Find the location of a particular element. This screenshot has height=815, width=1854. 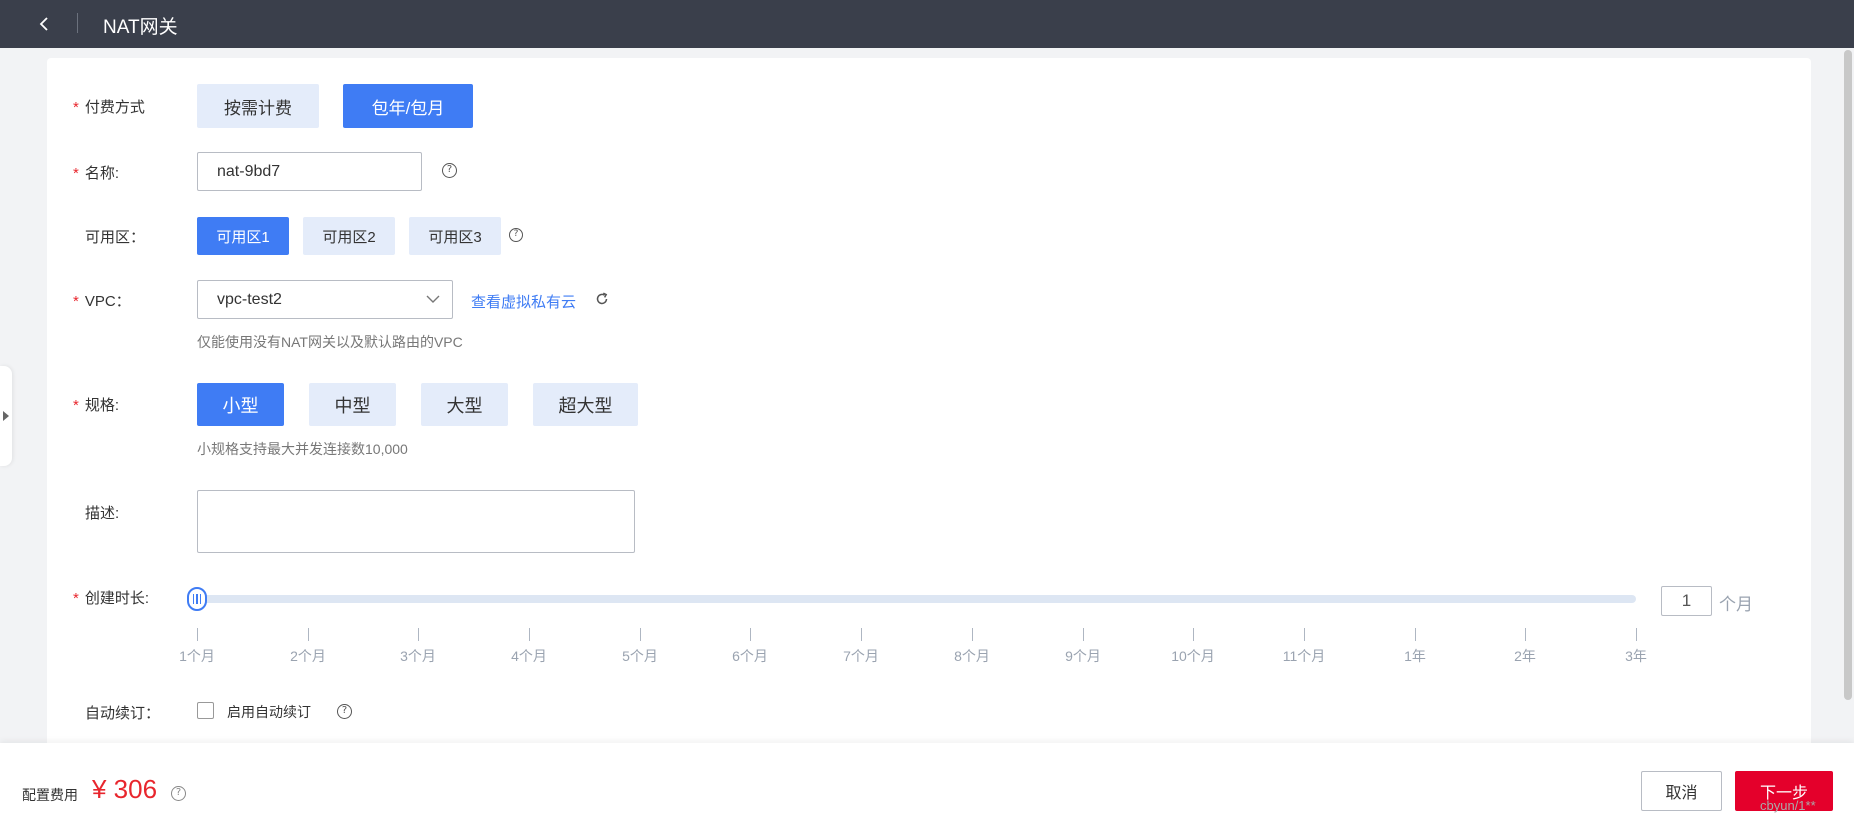

zone-help-icon: ? is located at coordinates (516, 235).